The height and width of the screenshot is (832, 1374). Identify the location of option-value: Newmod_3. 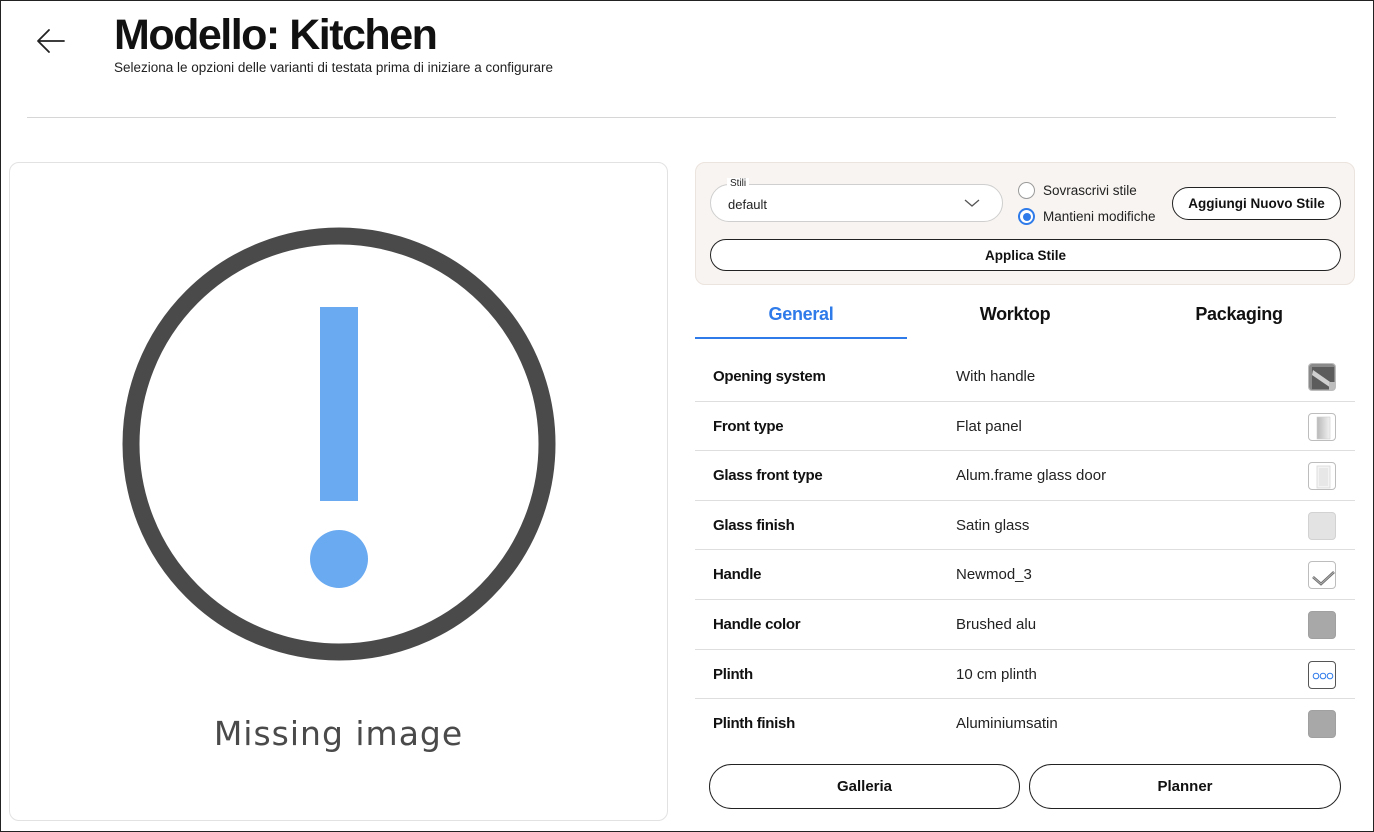
(994, 575).